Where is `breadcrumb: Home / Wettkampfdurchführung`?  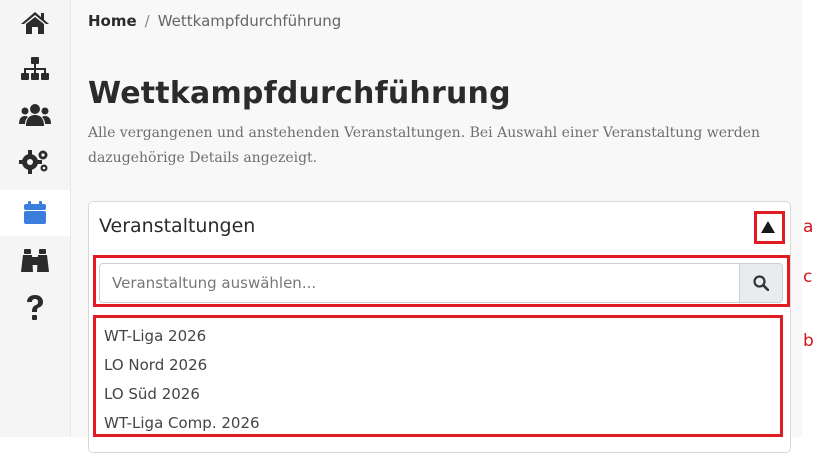 breadcrumb: Home / Wettkampfdurchführung is located at coordinates (214, 21).